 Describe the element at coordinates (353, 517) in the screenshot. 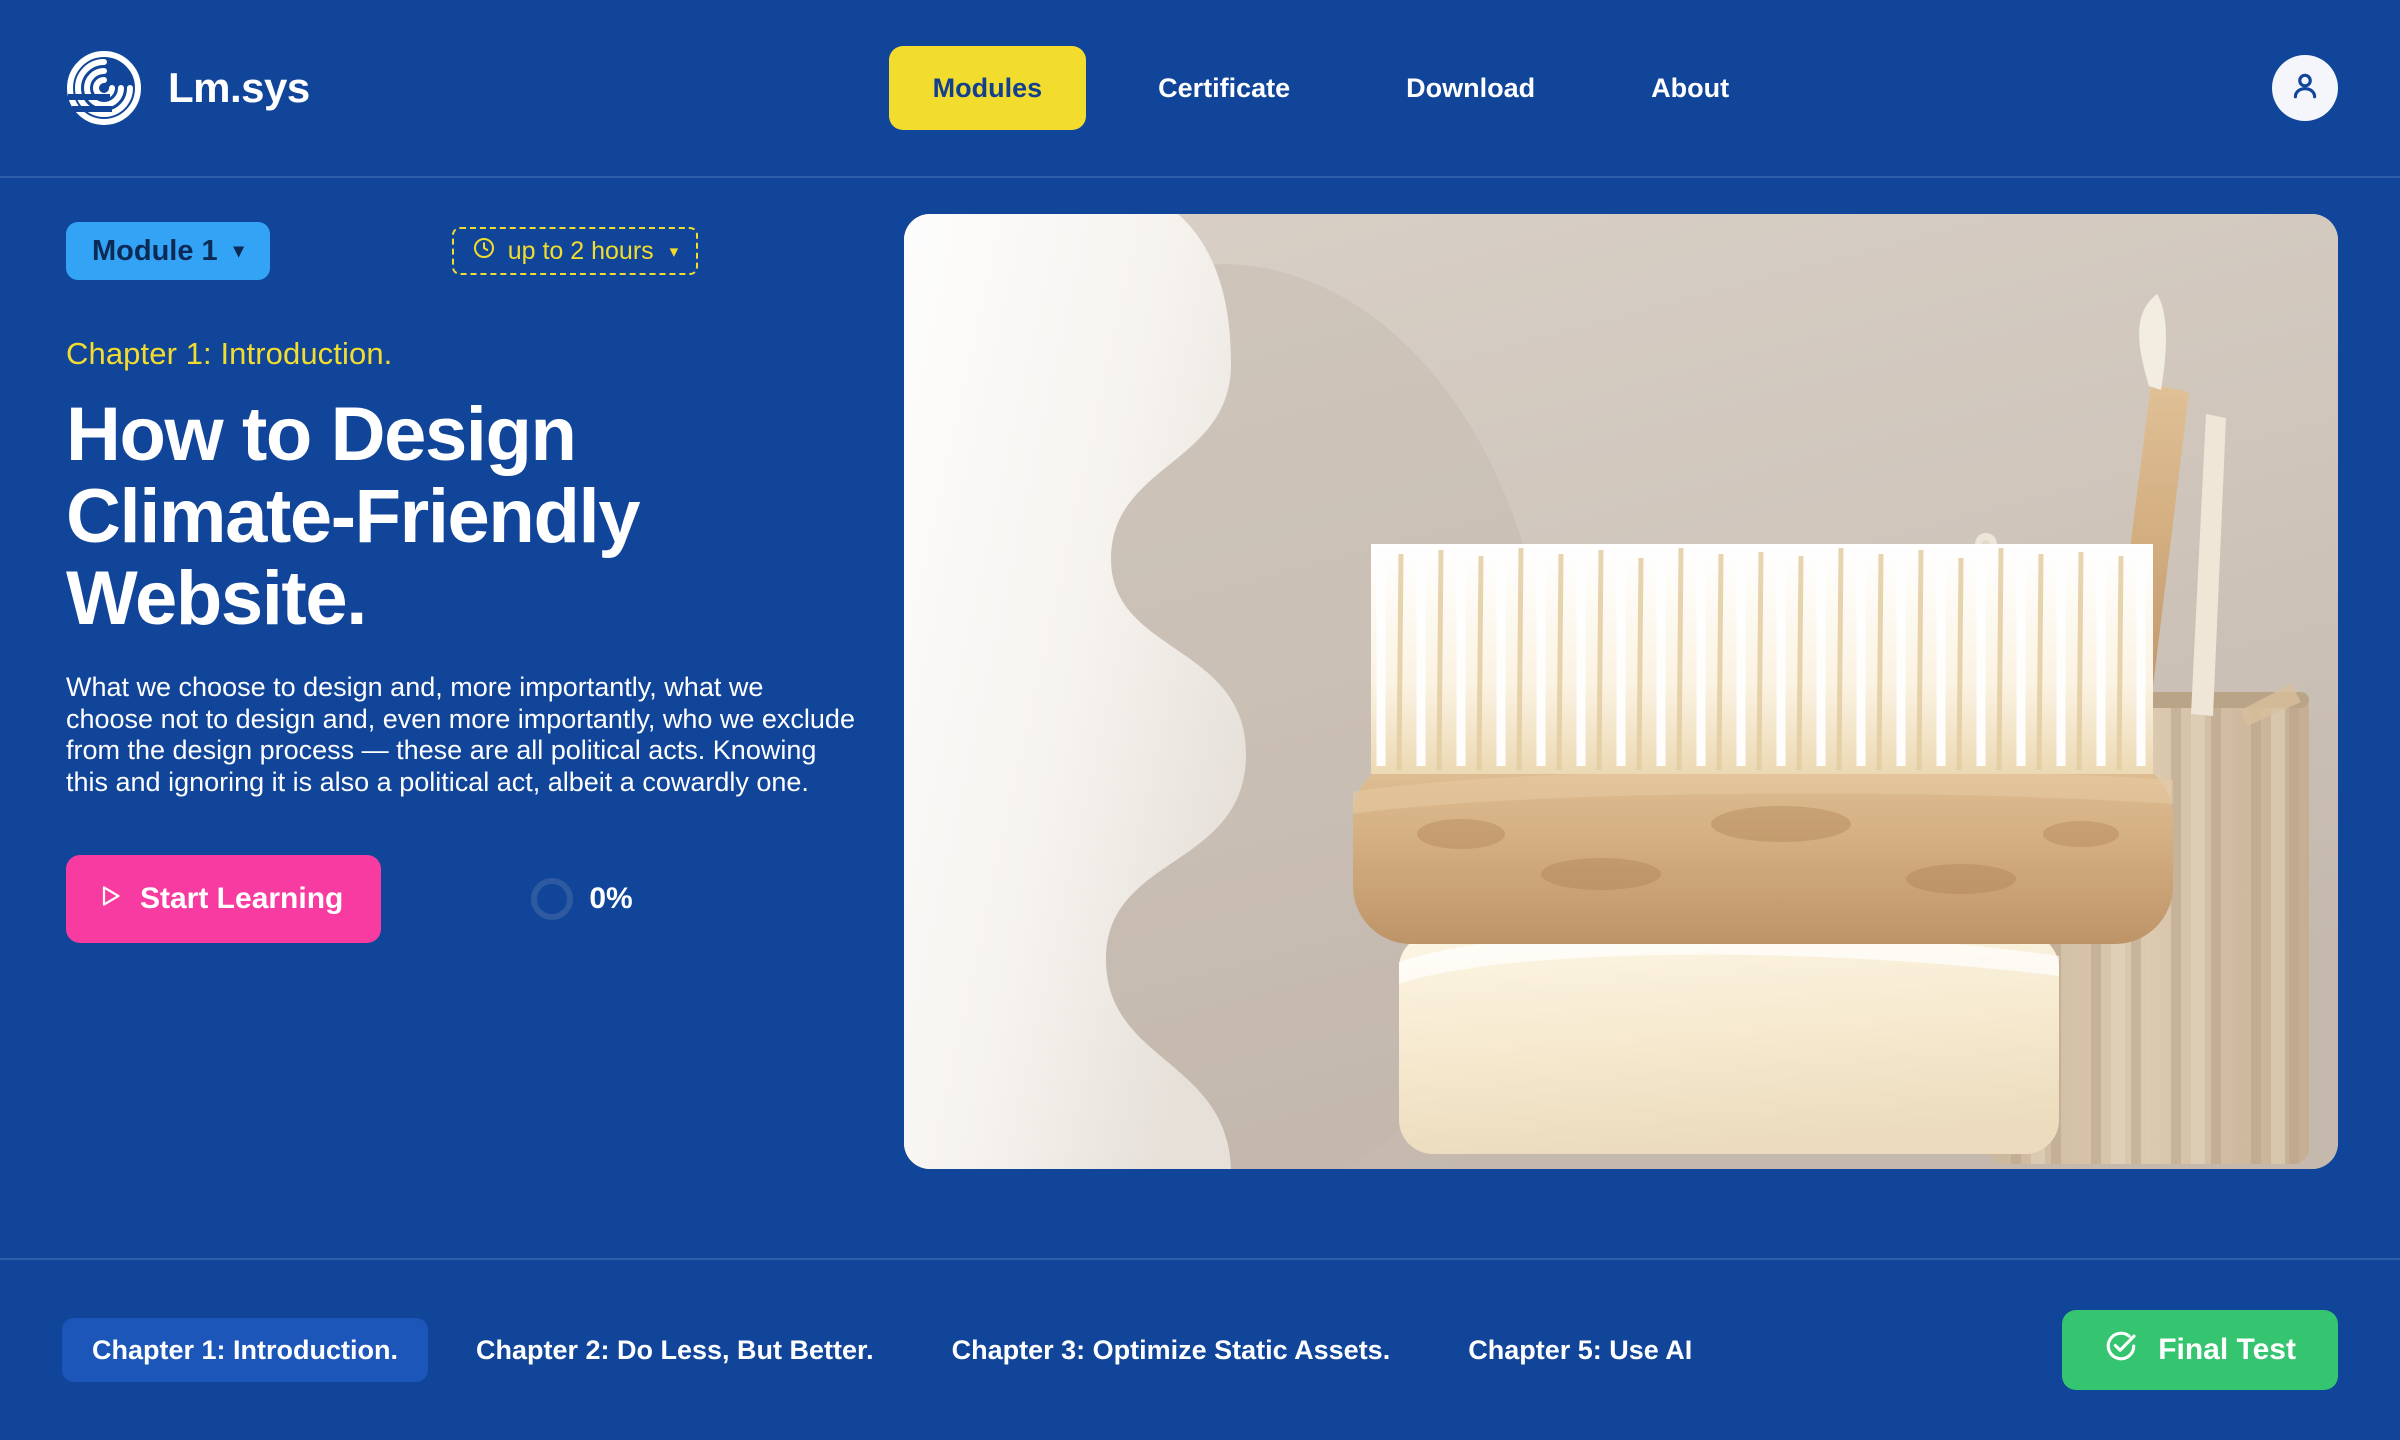

I see `page-title: How to Design Climate-Friendly Website.` at that location.